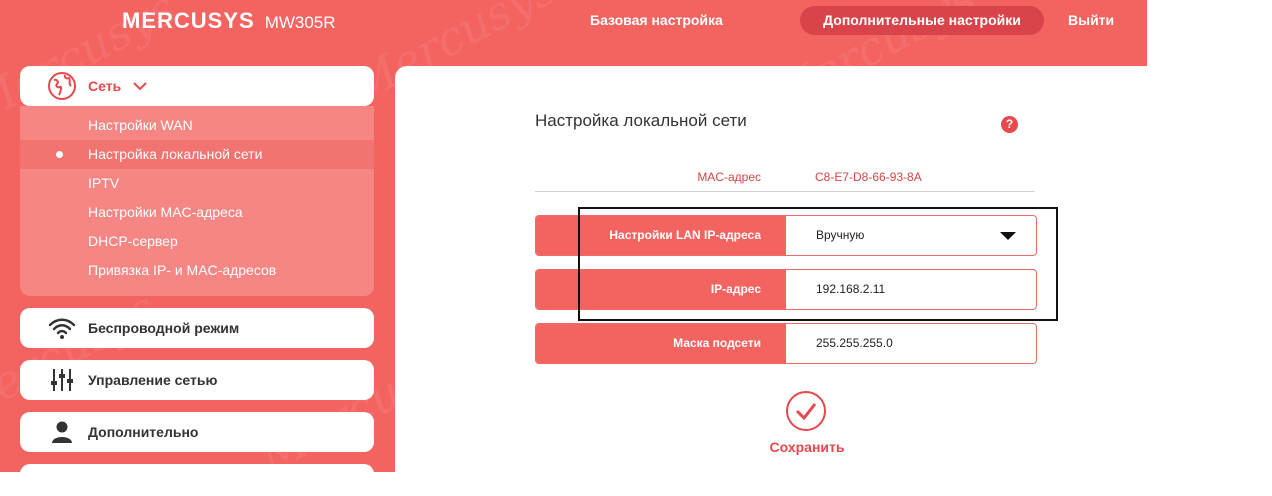 The height and width of the screenshot is (496, 1272). I want to click on brand-name: MERCUSYS, so click(188, 20).